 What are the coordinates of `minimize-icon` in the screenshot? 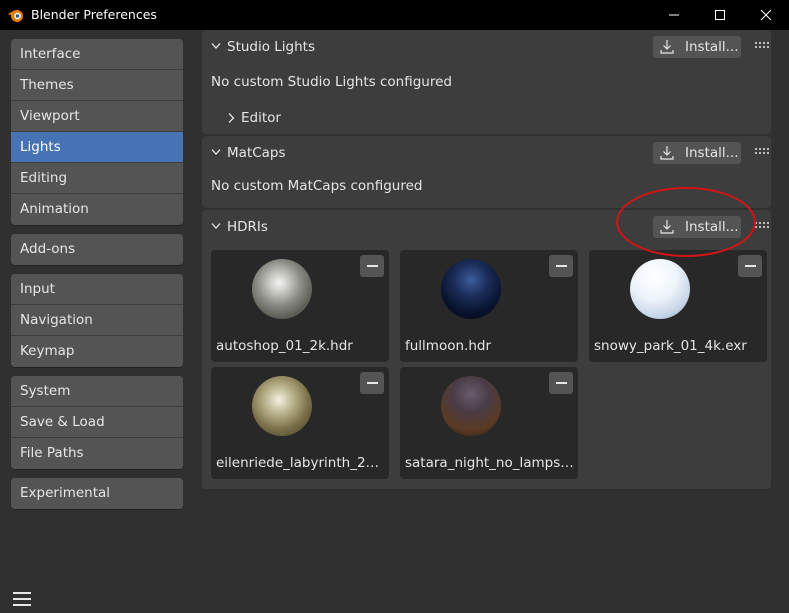 It's located at (674, 15).